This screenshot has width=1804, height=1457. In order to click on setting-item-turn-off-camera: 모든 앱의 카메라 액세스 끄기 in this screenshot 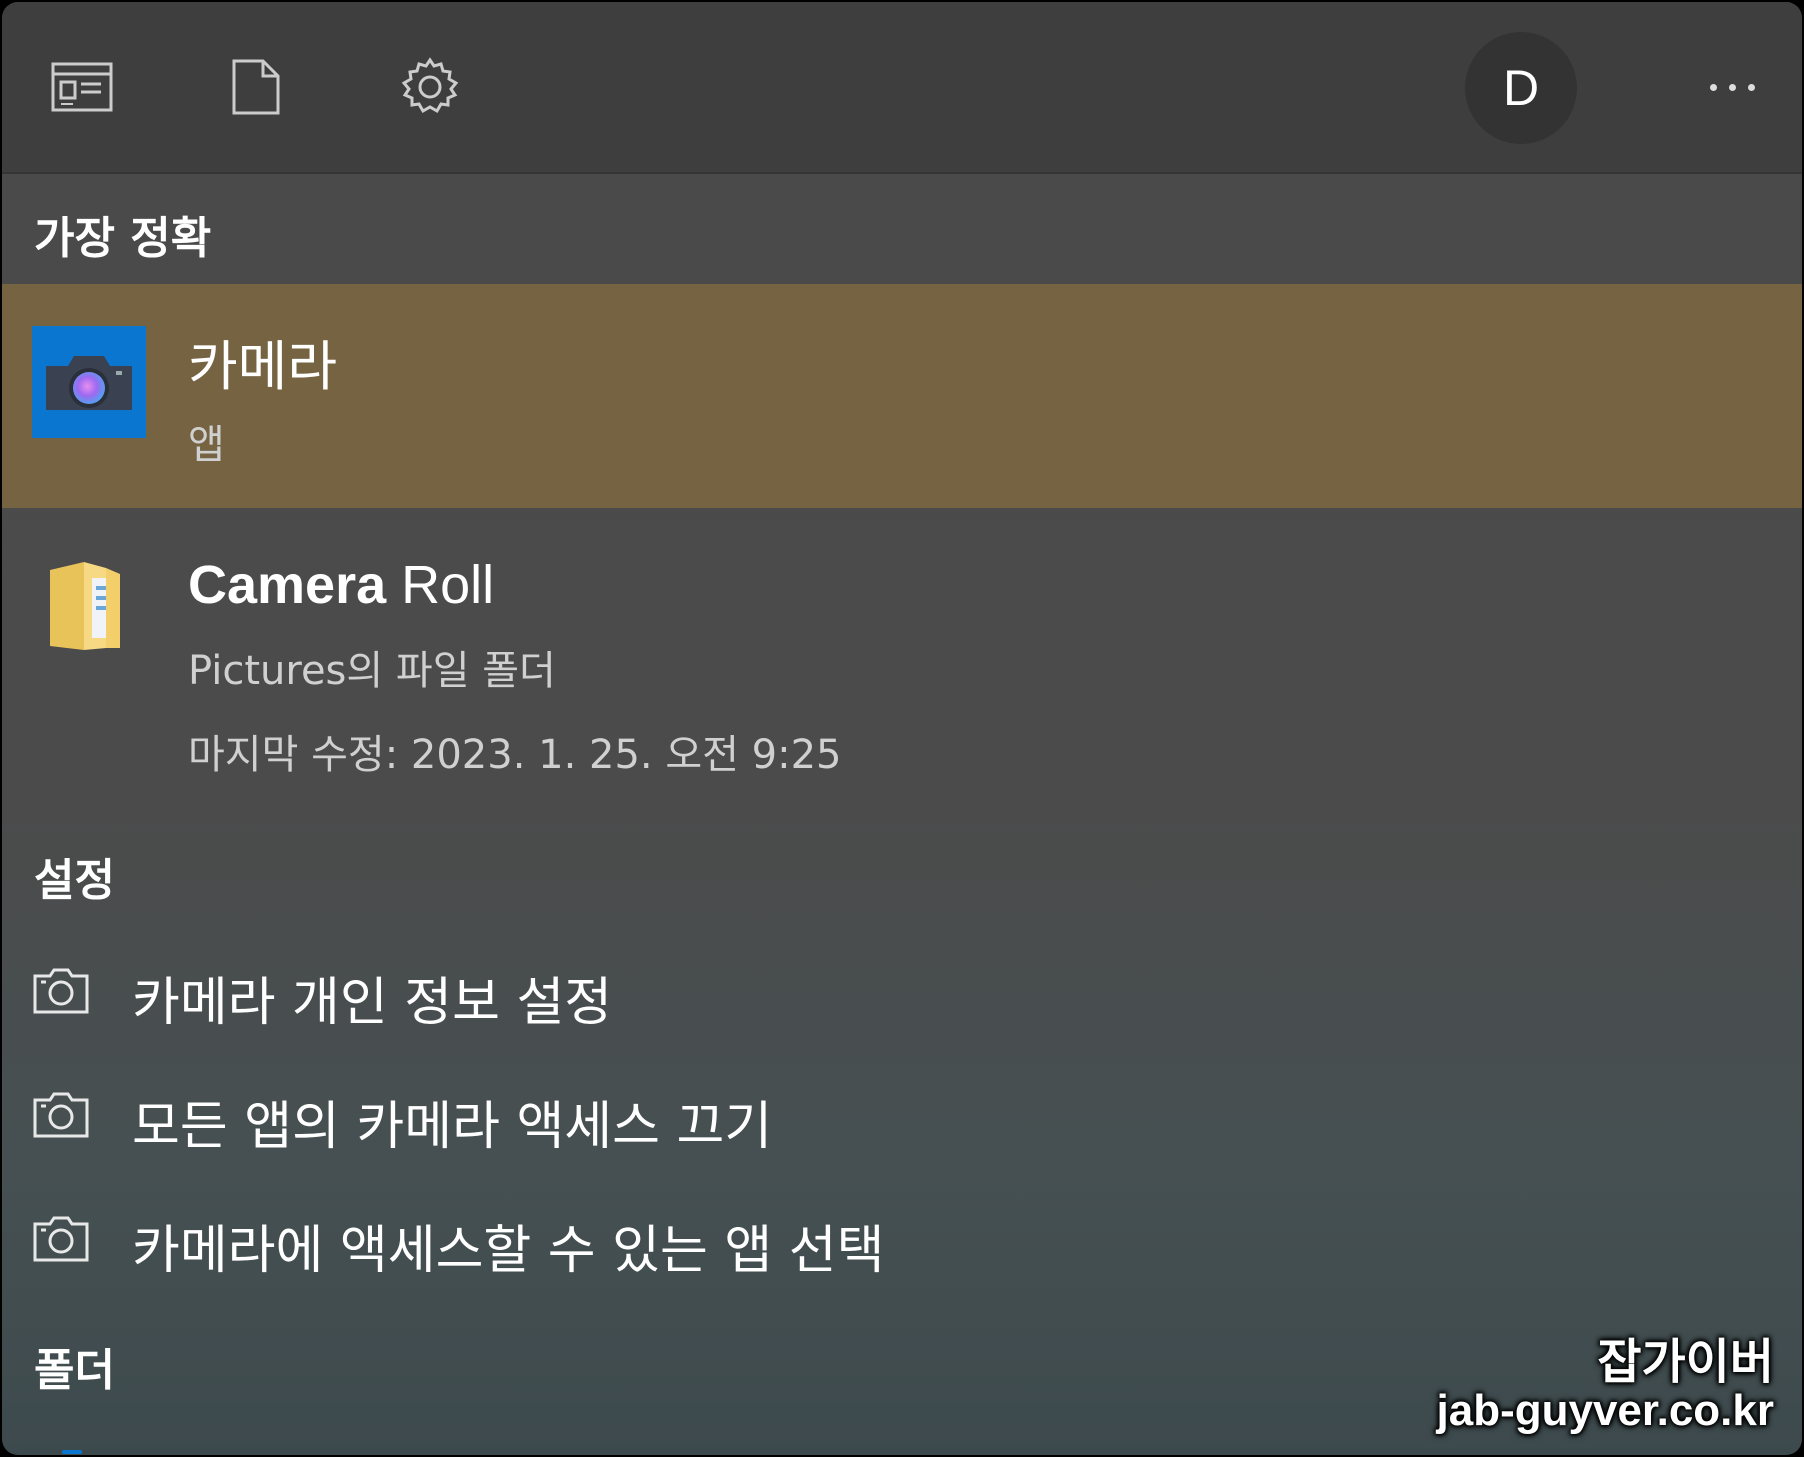, I will do `click(902, 1119)`.